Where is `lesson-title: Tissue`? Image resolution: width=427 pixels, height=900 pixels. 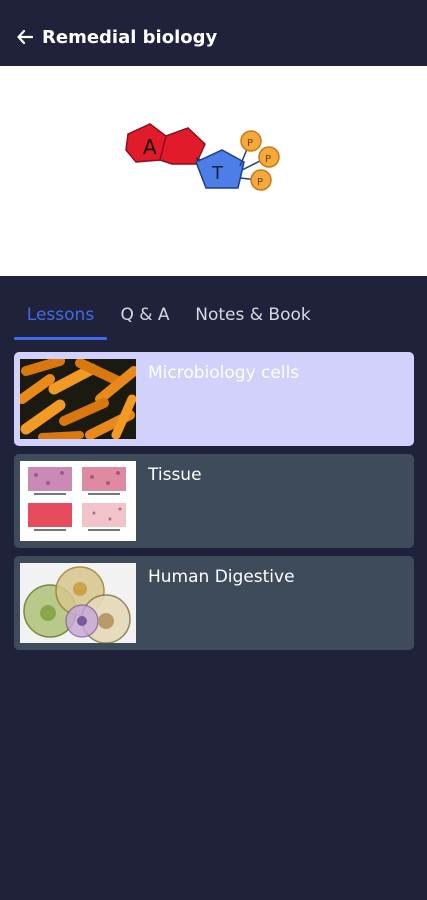
lesson-title: Tissue is located at coordinates (175, 475).